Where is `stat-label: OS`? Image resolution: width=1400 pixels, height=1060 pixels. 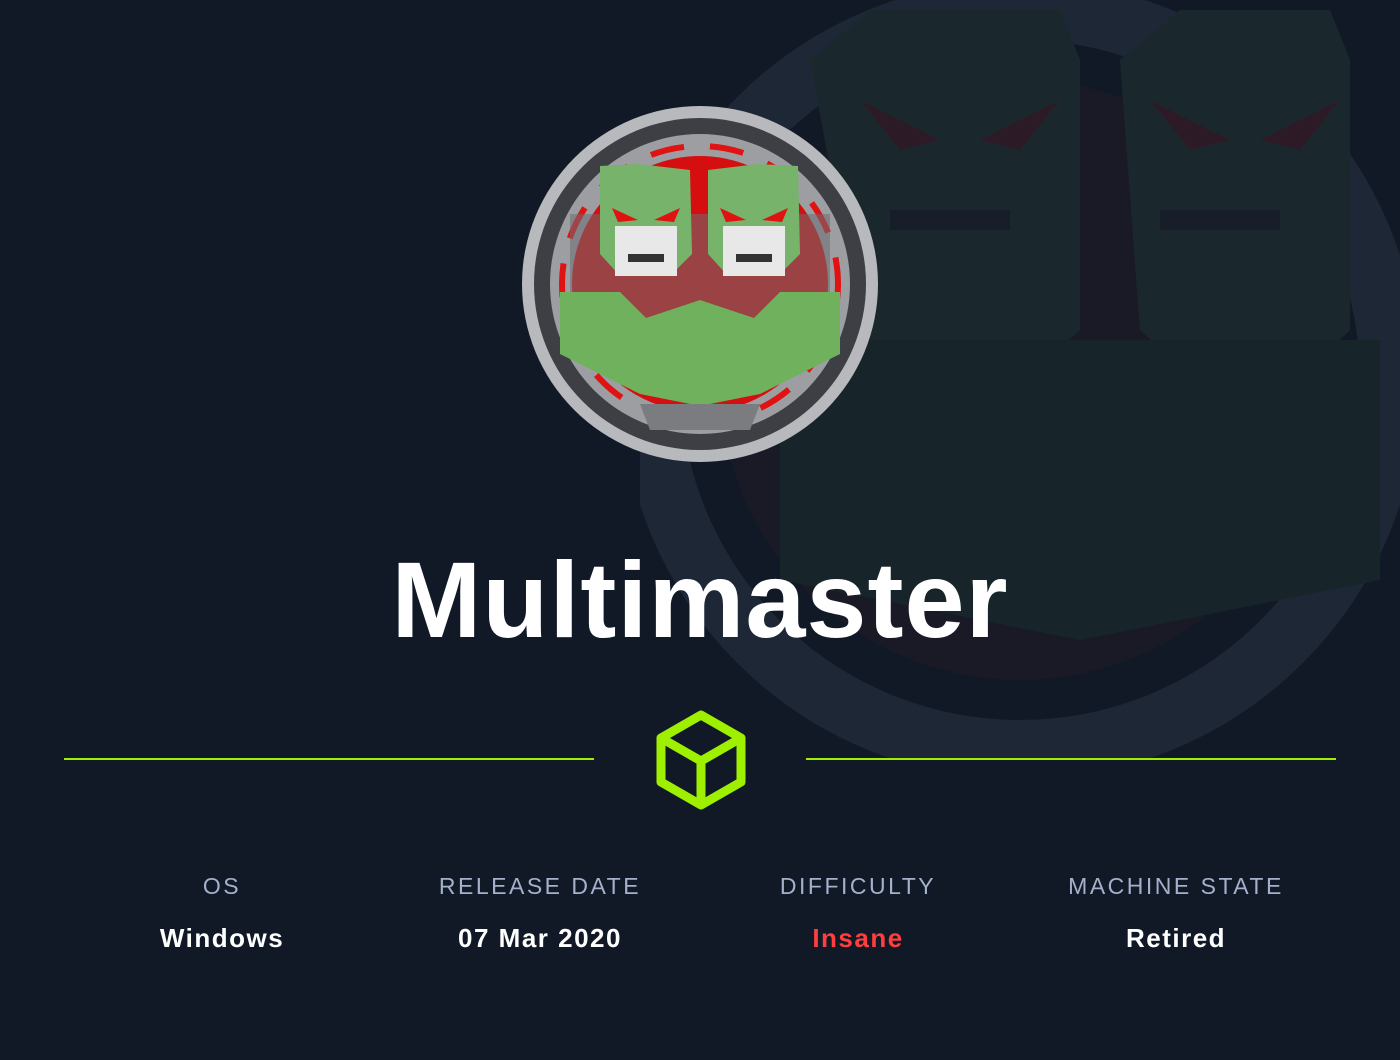
stat-label: OS is located at coordinates (222, 886).